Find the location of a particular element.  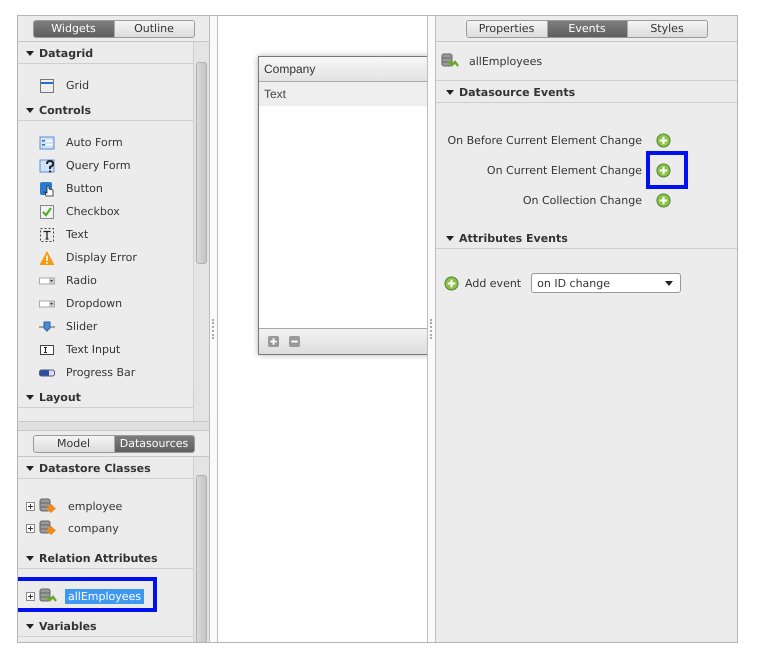

panel-tab: Widgets is located at coordinates (74, 28).